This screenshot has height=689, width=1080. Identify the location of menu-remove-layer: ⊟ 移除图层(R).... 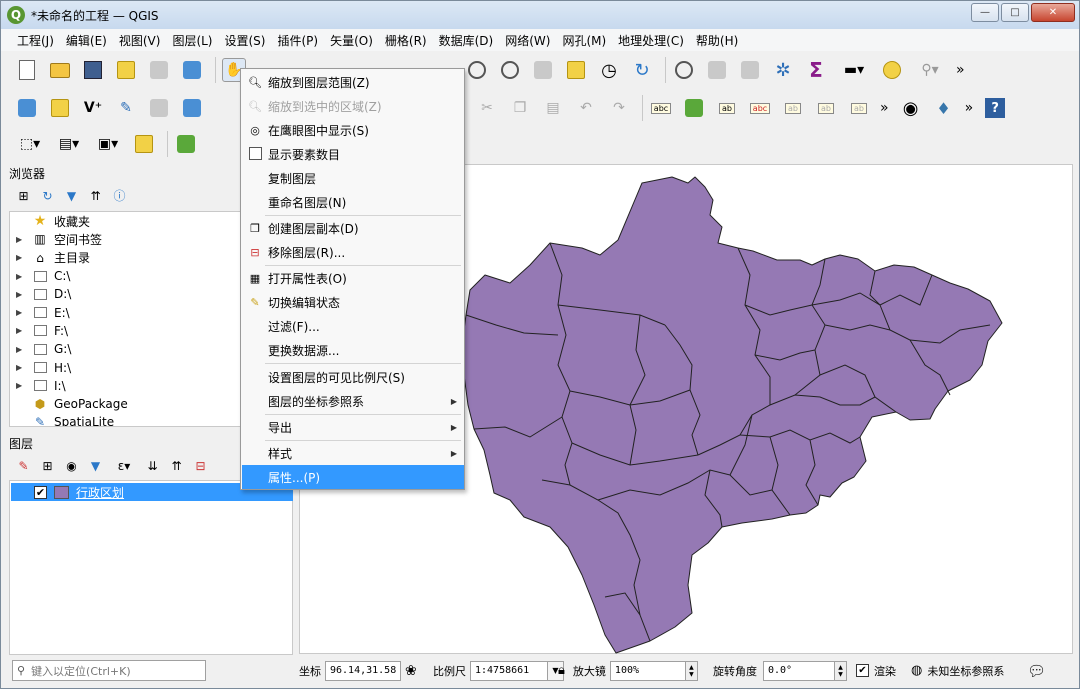
(353, 252).